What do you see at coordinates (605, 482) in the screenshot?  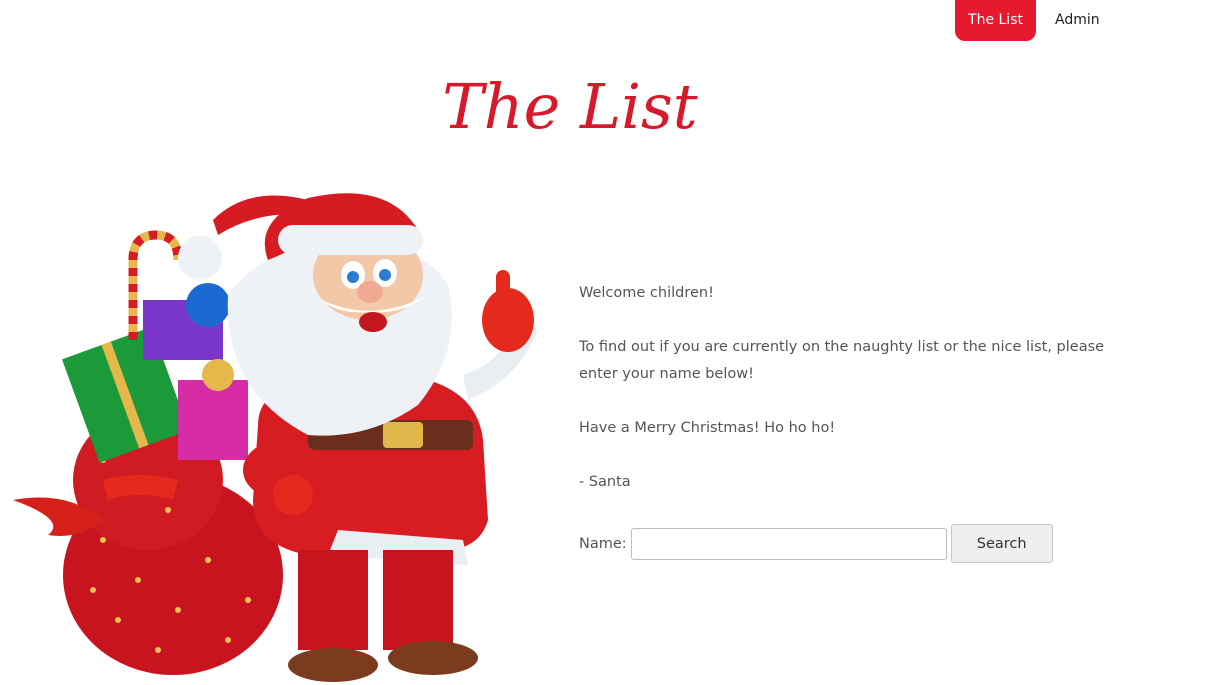 I see `signature-paragraph: - Santa` at bounding box center [605, 482].